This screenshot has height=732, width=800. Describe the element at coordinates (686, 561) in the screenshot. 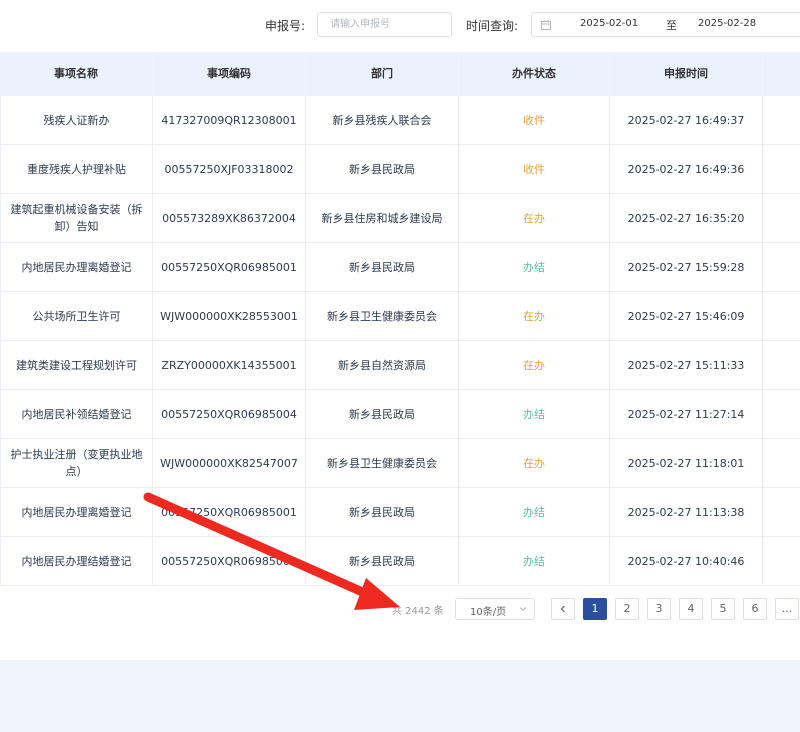

I see `cell-report-time: 2025-02-27 10:40:46` at that location.